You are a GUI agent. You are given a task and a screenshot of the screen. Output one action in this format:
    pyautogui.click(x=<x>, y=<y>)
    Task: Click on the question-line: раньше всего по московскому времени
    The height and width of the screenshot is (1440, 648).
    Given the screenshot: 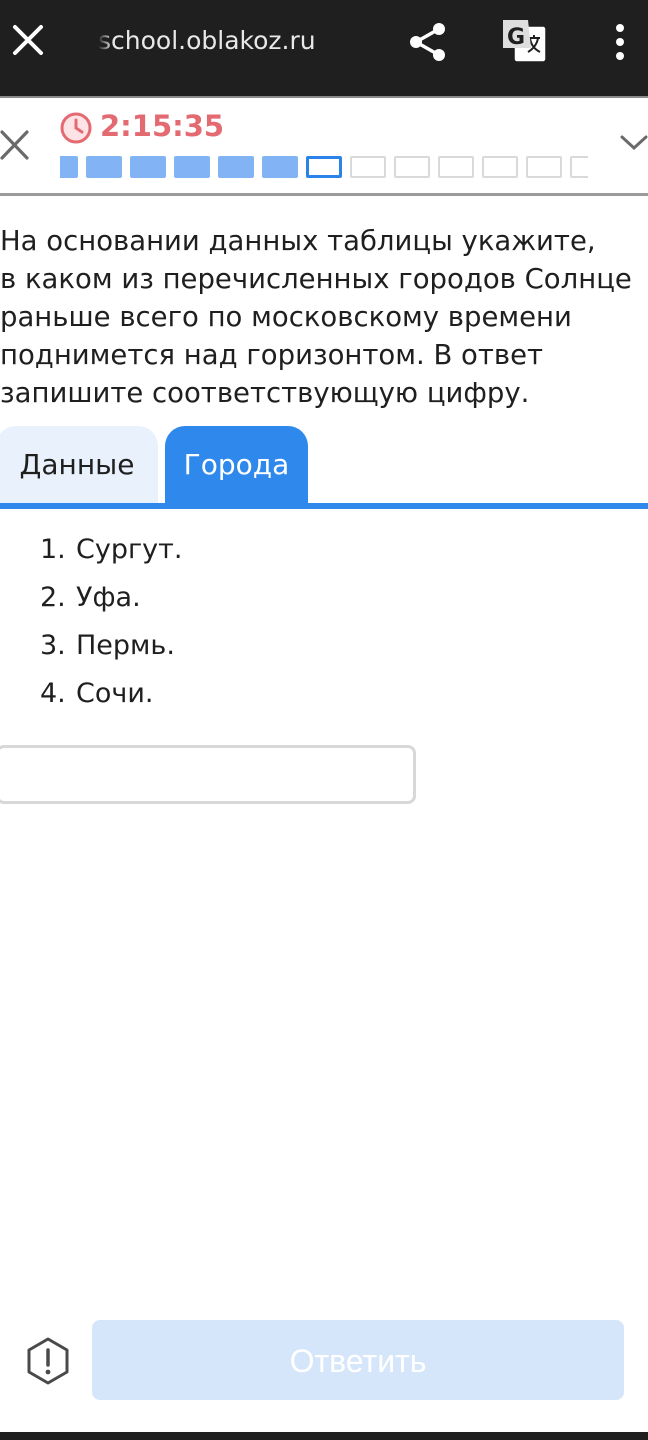 What is the action you would take?
    pyautogui.click(x=286, y=317)
    